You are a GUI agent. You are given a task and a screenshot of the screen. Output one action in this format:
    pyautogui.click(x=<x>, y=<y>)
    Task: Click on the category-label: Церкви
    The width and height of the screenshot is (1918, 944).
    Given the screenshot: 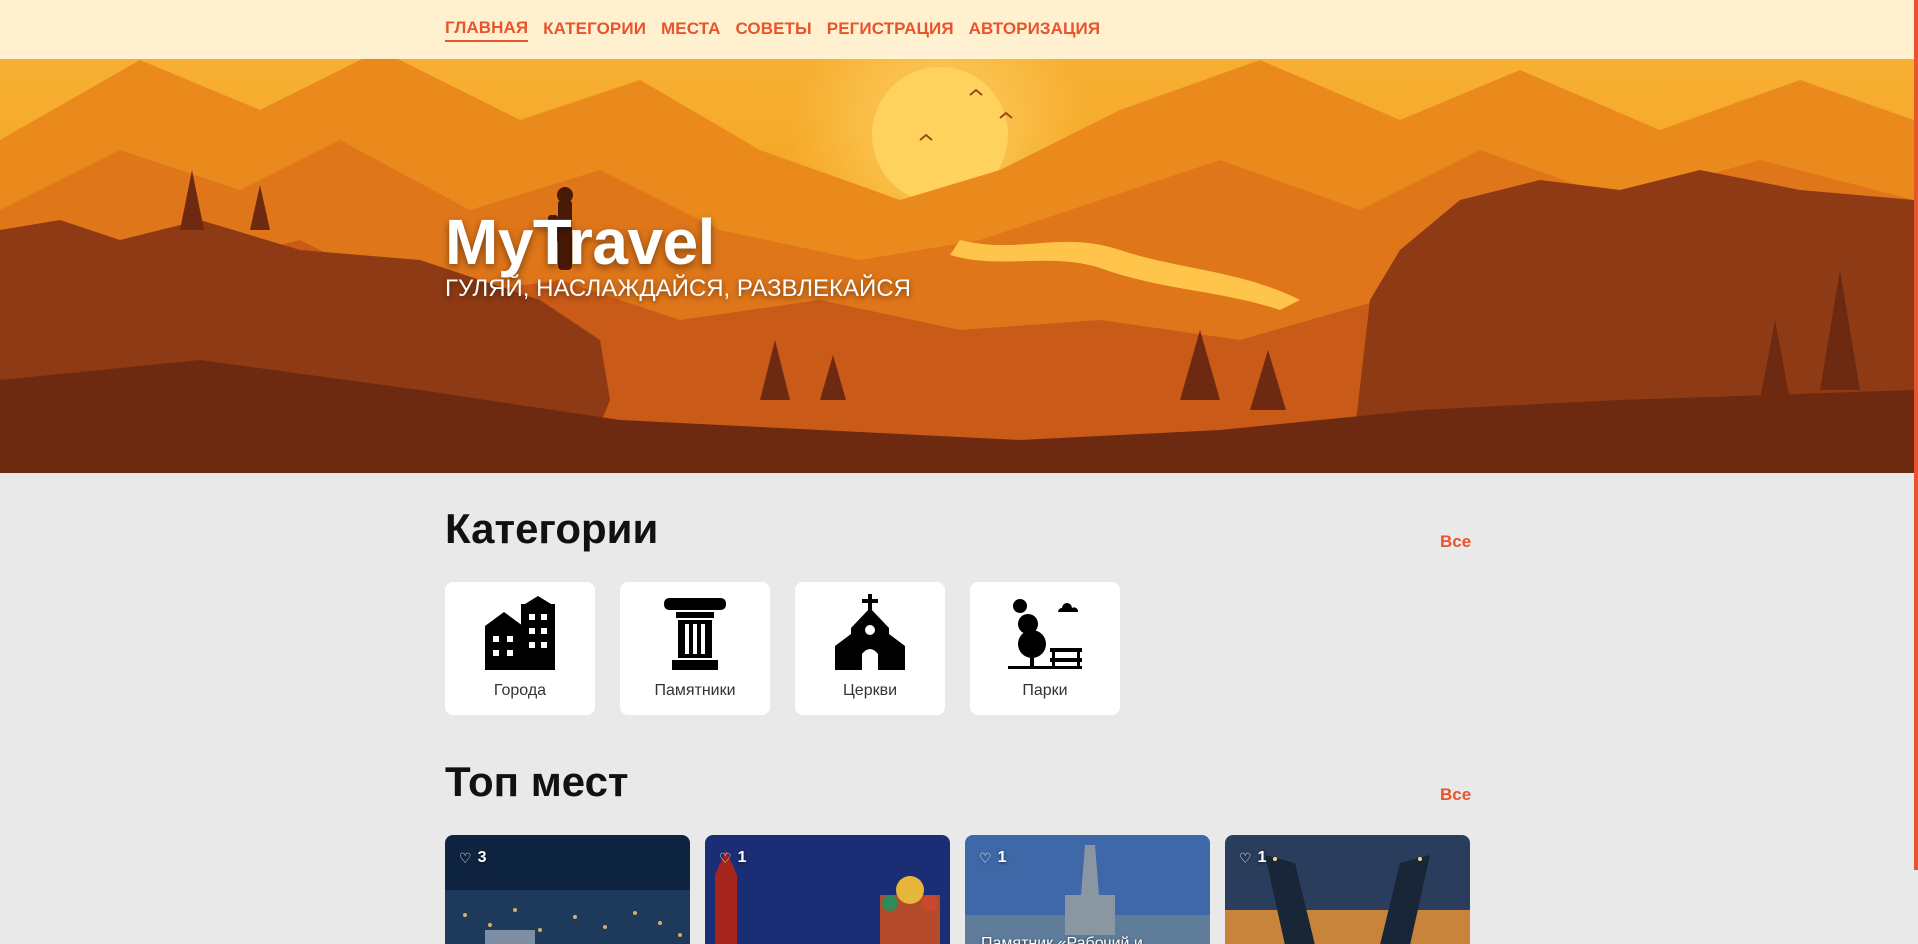 What is the action you would take?
    pyautogui.click(x=870, y=690)
    